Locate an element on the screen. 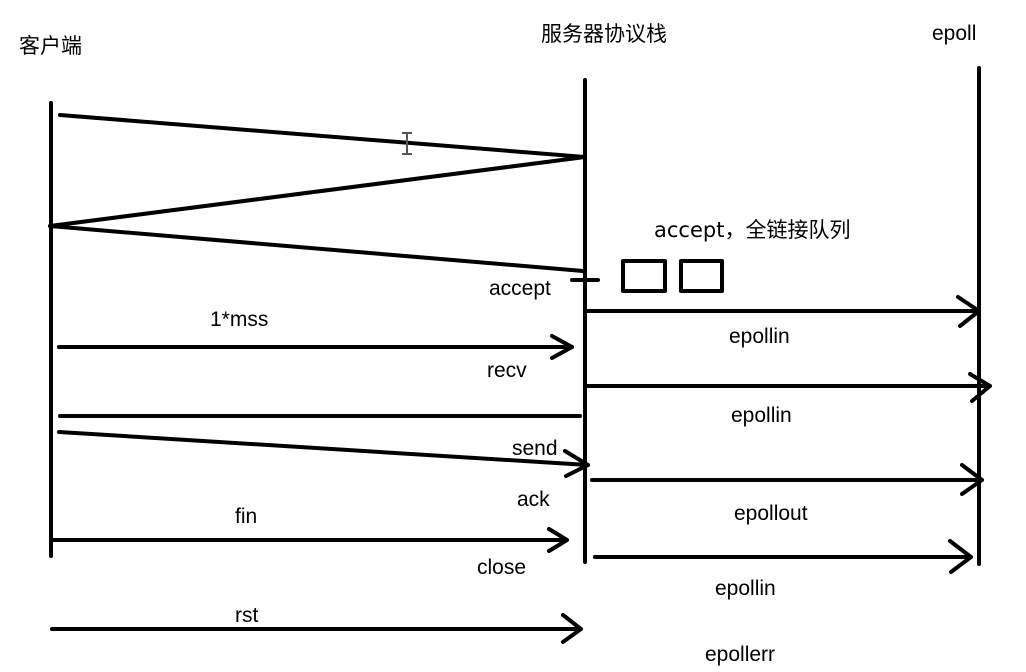  syn-line is located at coordinates (322, 136).